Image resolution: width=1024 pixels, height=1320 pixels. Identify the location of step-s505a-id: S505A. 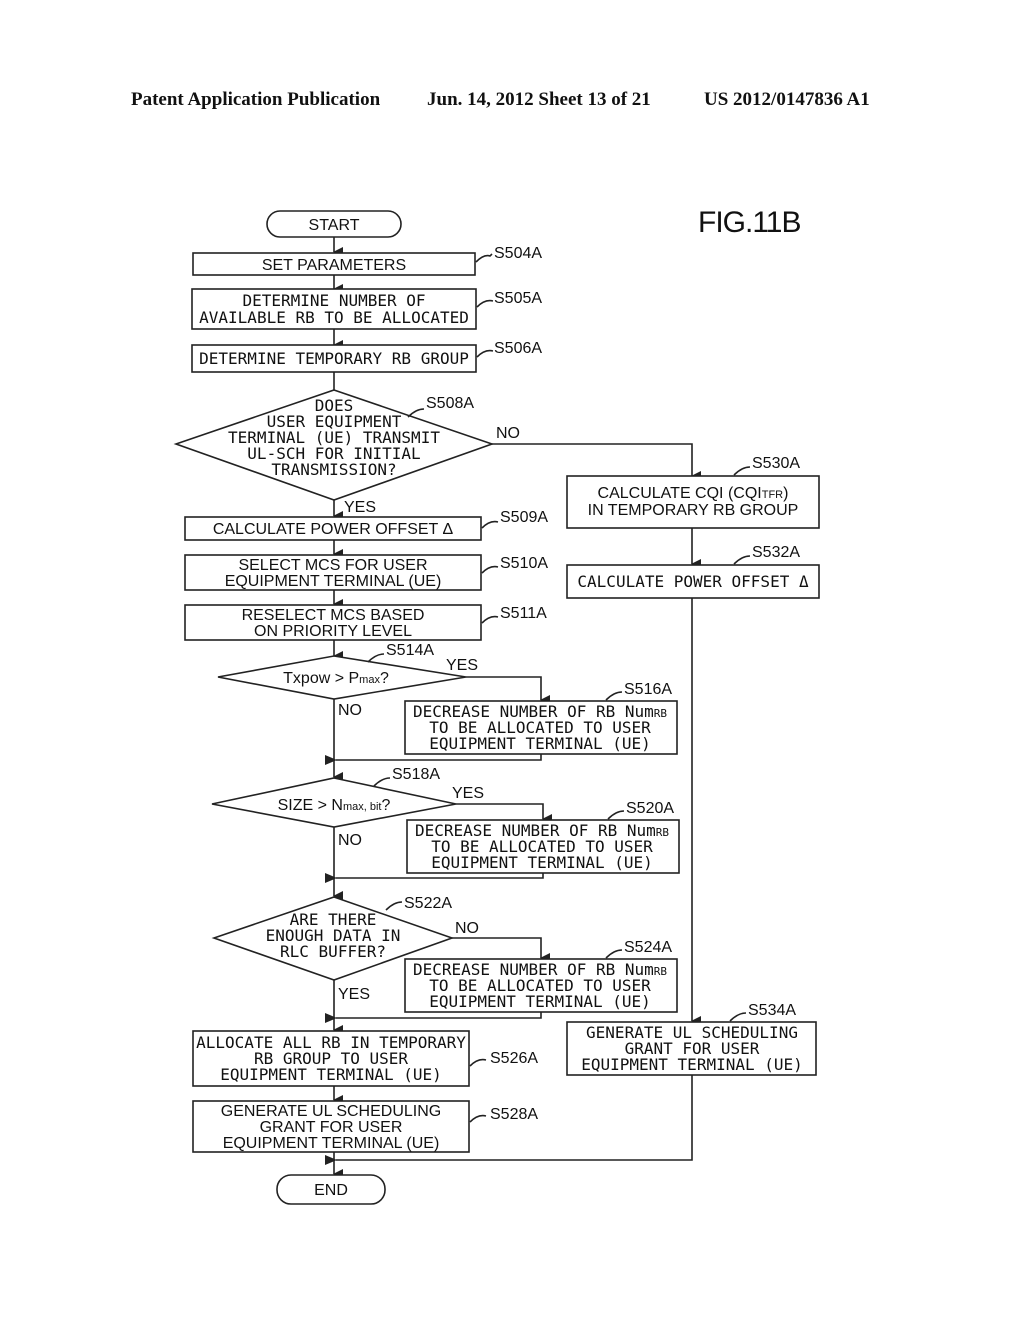
(518, 298).